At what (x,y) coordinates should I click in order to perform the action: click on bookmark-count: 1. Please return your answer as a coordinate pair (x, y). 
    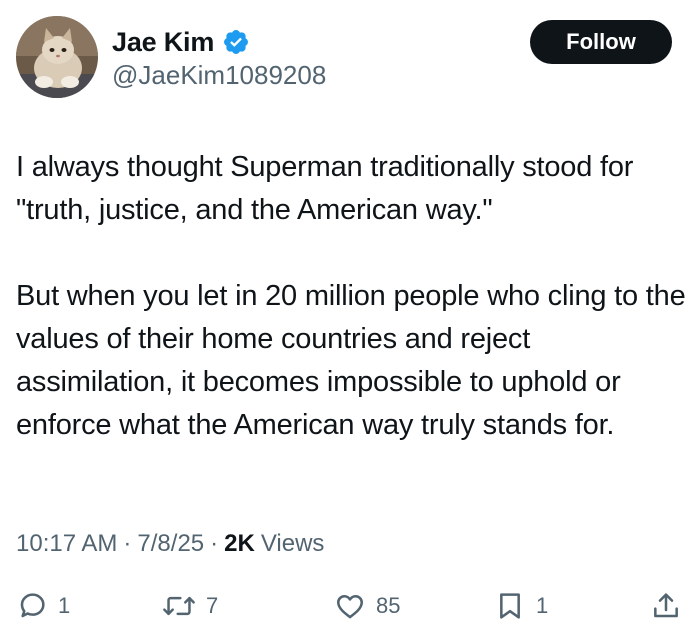
    Looking at the image, I should click on (542, 605).